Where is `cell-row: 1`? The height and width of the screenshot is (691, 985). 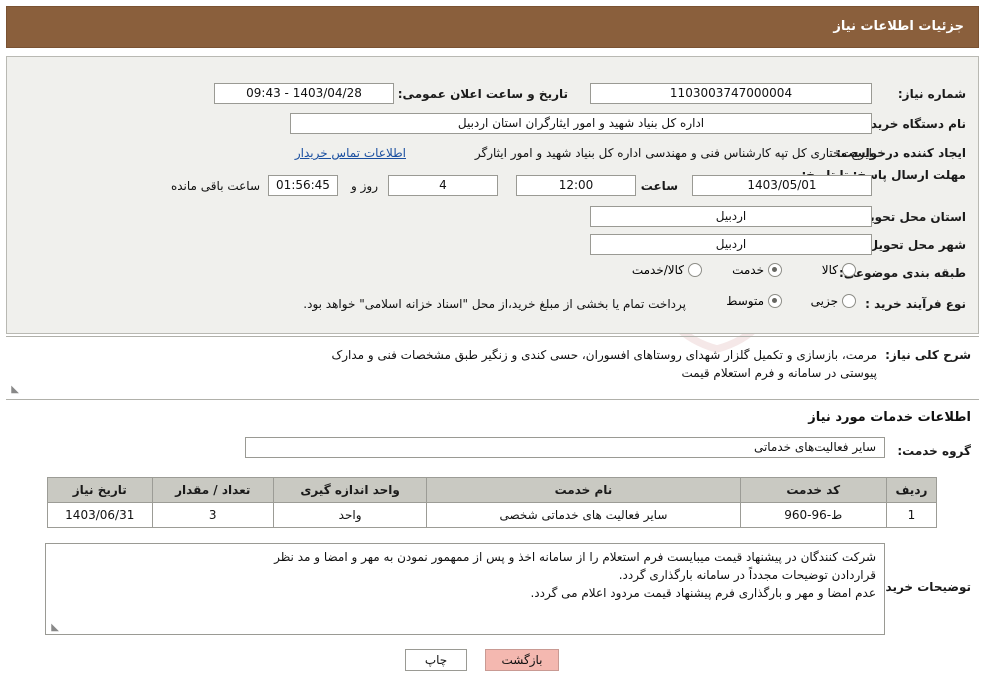
cell-row: 1 is located at coordinates (911, 515).